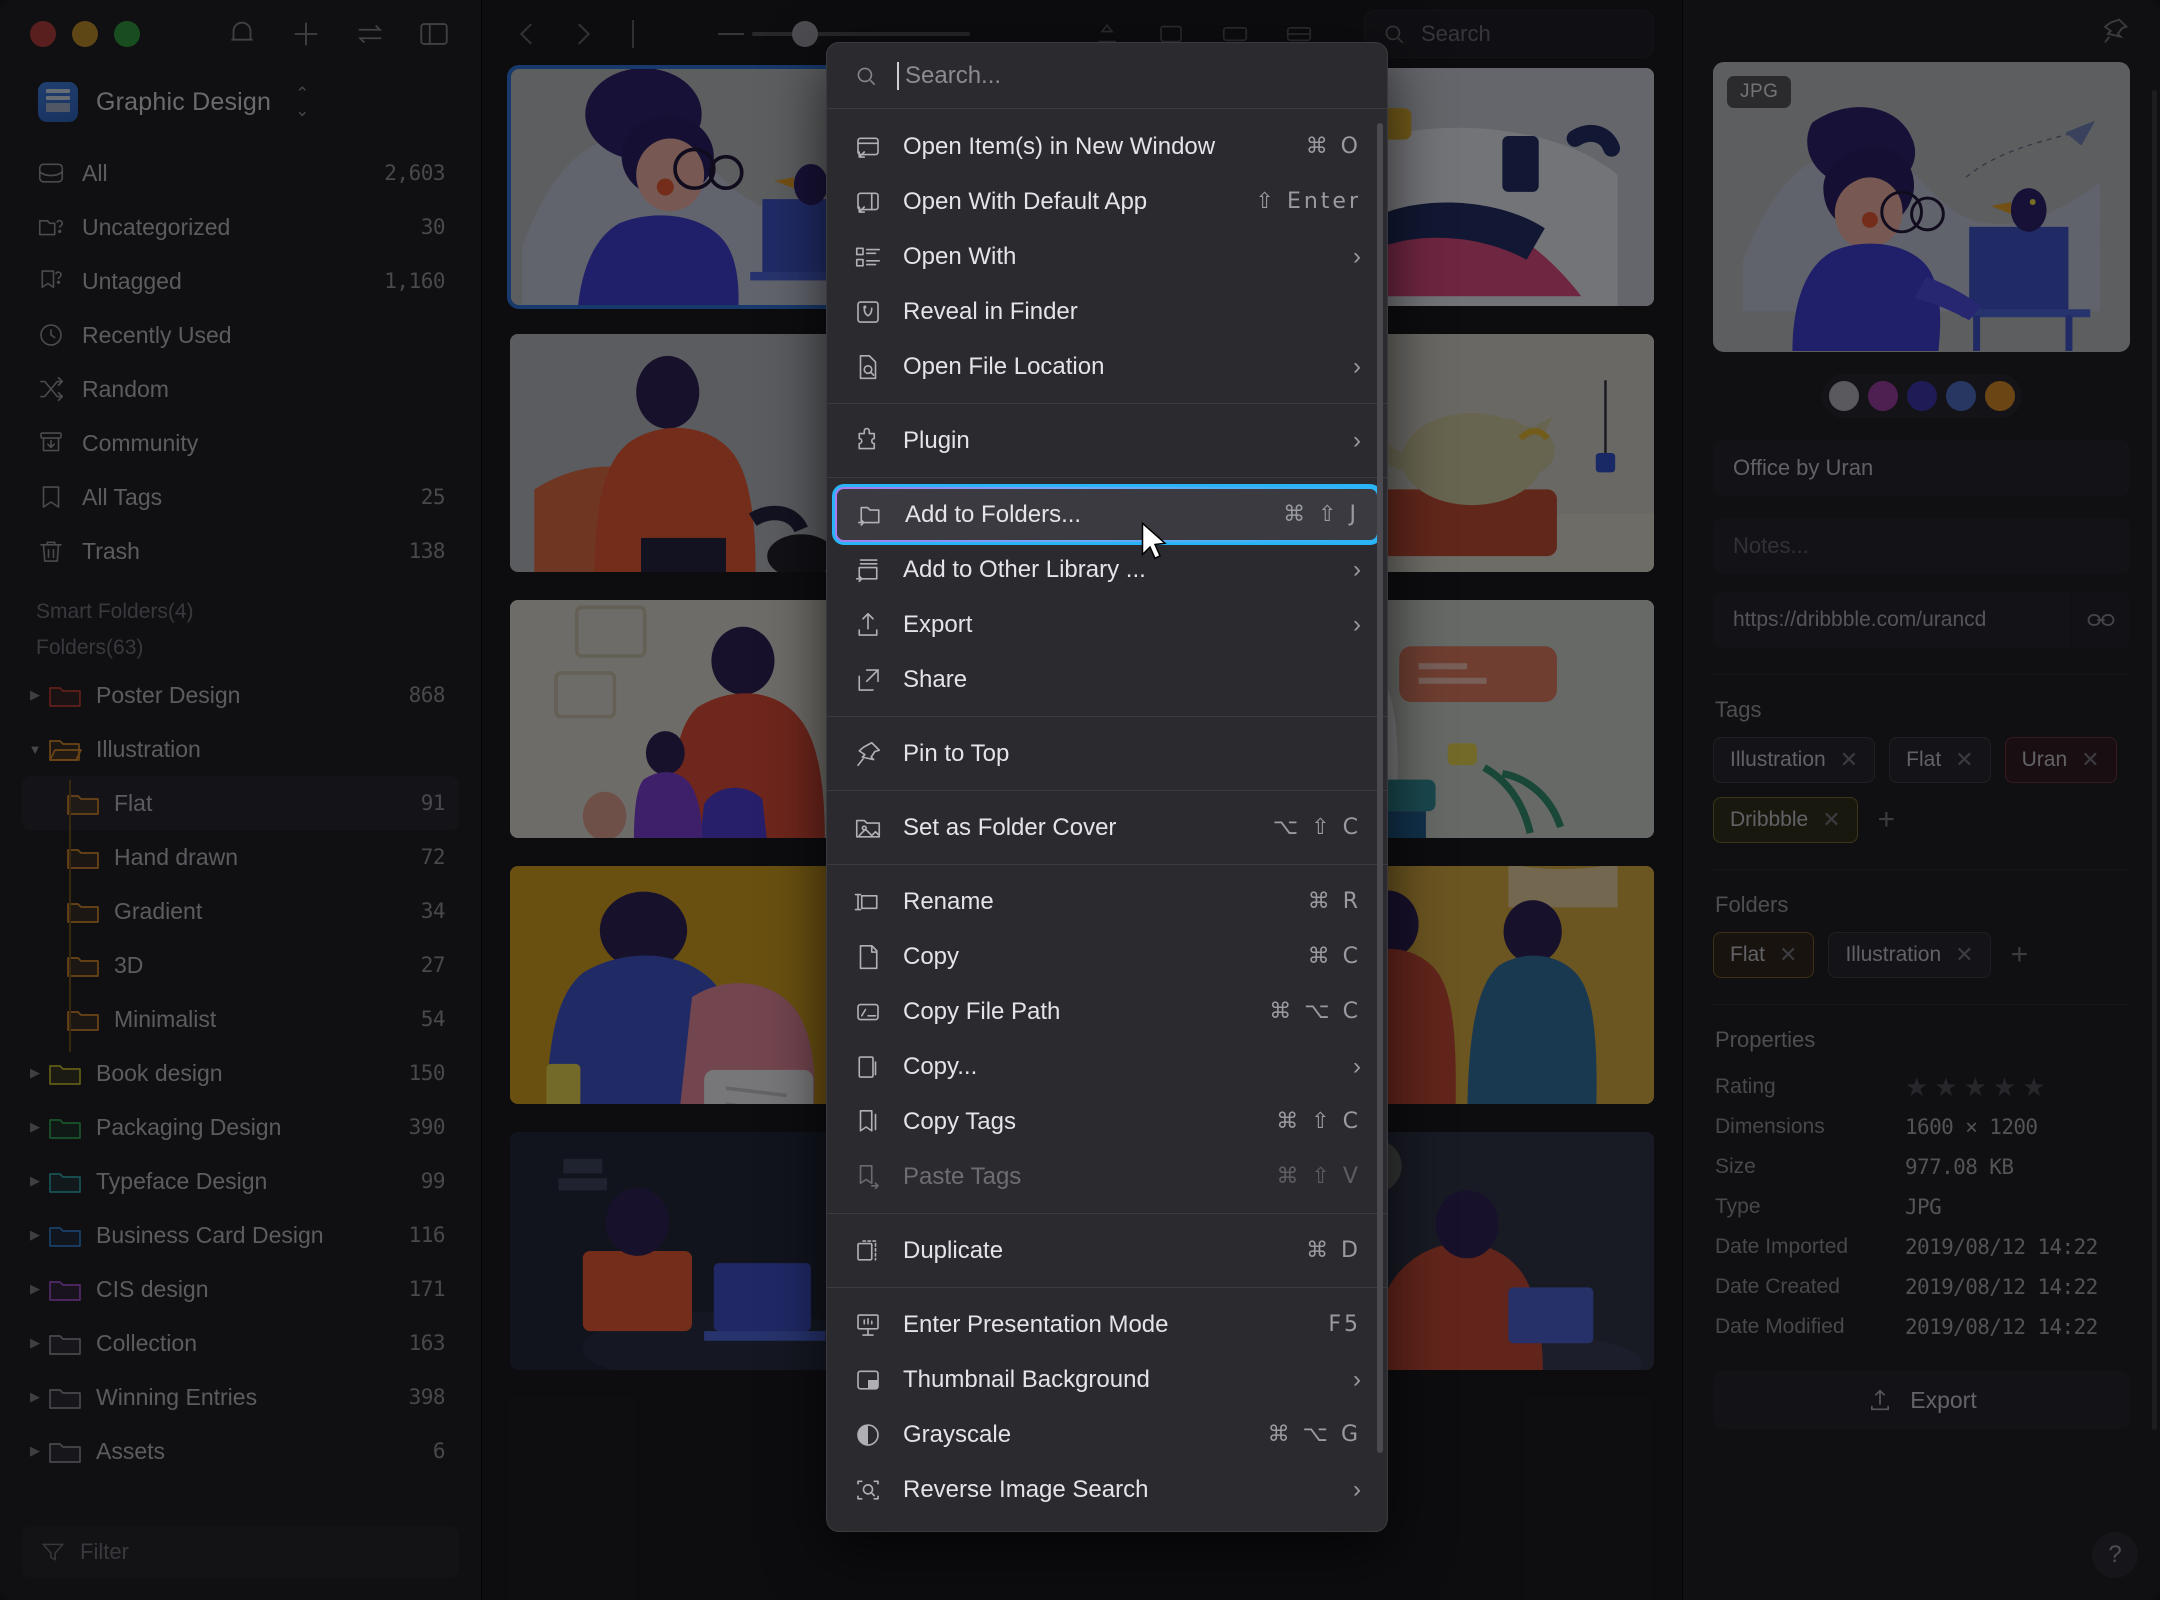 This screenshot has height=1600, width=2160. Describe the element at coordinates (1107, 1066) in the screenshot. I see `menu-item-copy: Copy... ›` at that location.